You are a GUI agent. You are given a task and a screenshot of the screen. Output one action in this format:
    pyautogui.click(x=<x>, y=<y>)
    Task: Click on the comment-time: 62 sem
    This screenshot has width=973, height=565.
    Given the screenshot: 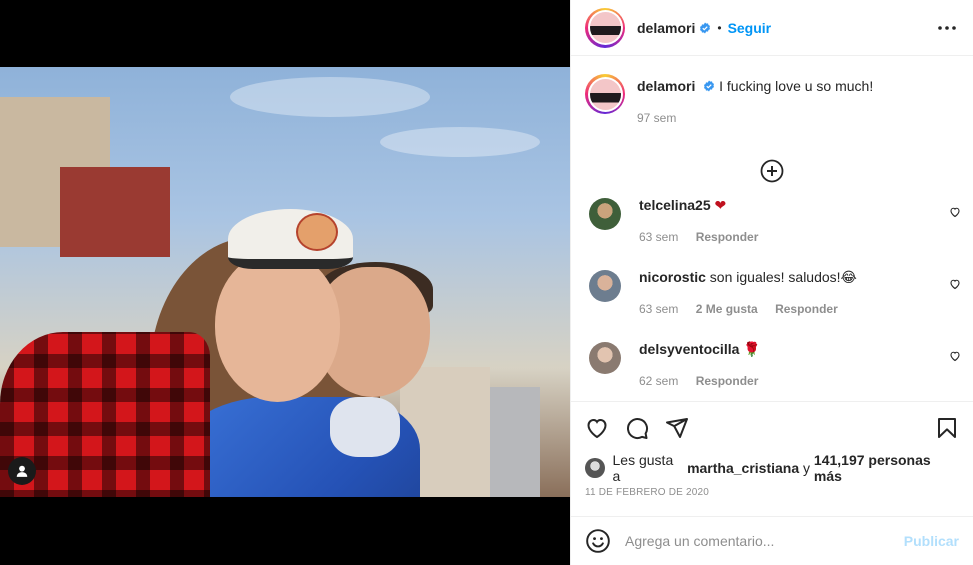 What is the action you would take?
    pyautogui.click(x=658, y=381)
    